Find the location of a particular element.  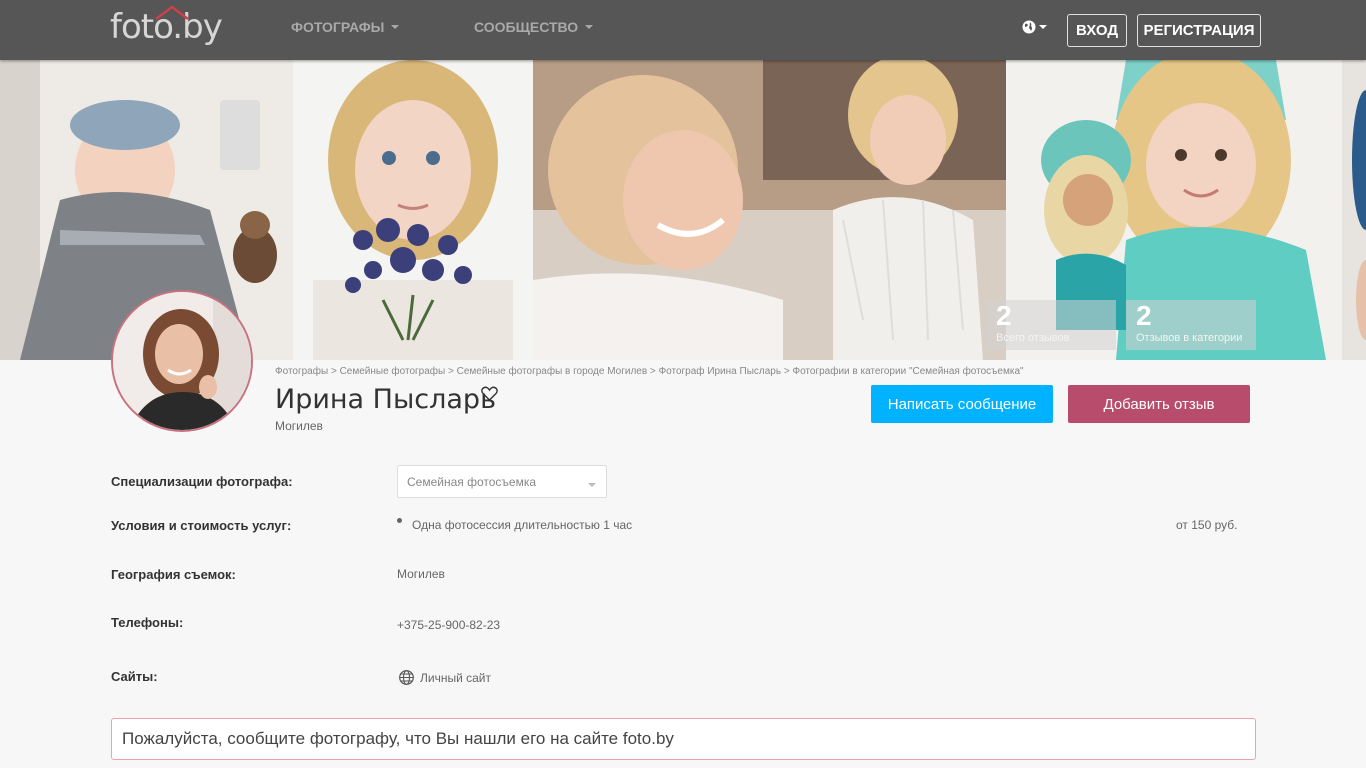

banner-photo-2-image is located at coordinates (413, 210).